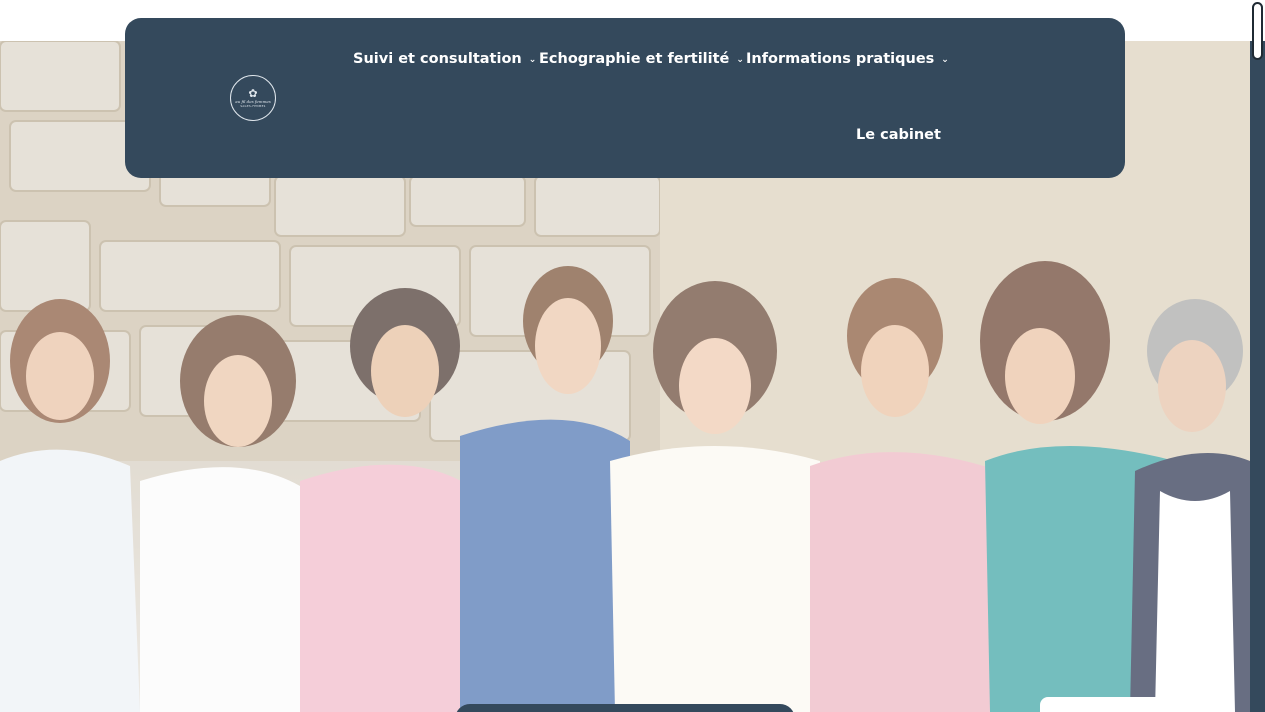 This screenshot has width=1265, height=712. Describe the element at coordinates (1257, 376) in the screenshot. I see `page-edge-strip` at that location.